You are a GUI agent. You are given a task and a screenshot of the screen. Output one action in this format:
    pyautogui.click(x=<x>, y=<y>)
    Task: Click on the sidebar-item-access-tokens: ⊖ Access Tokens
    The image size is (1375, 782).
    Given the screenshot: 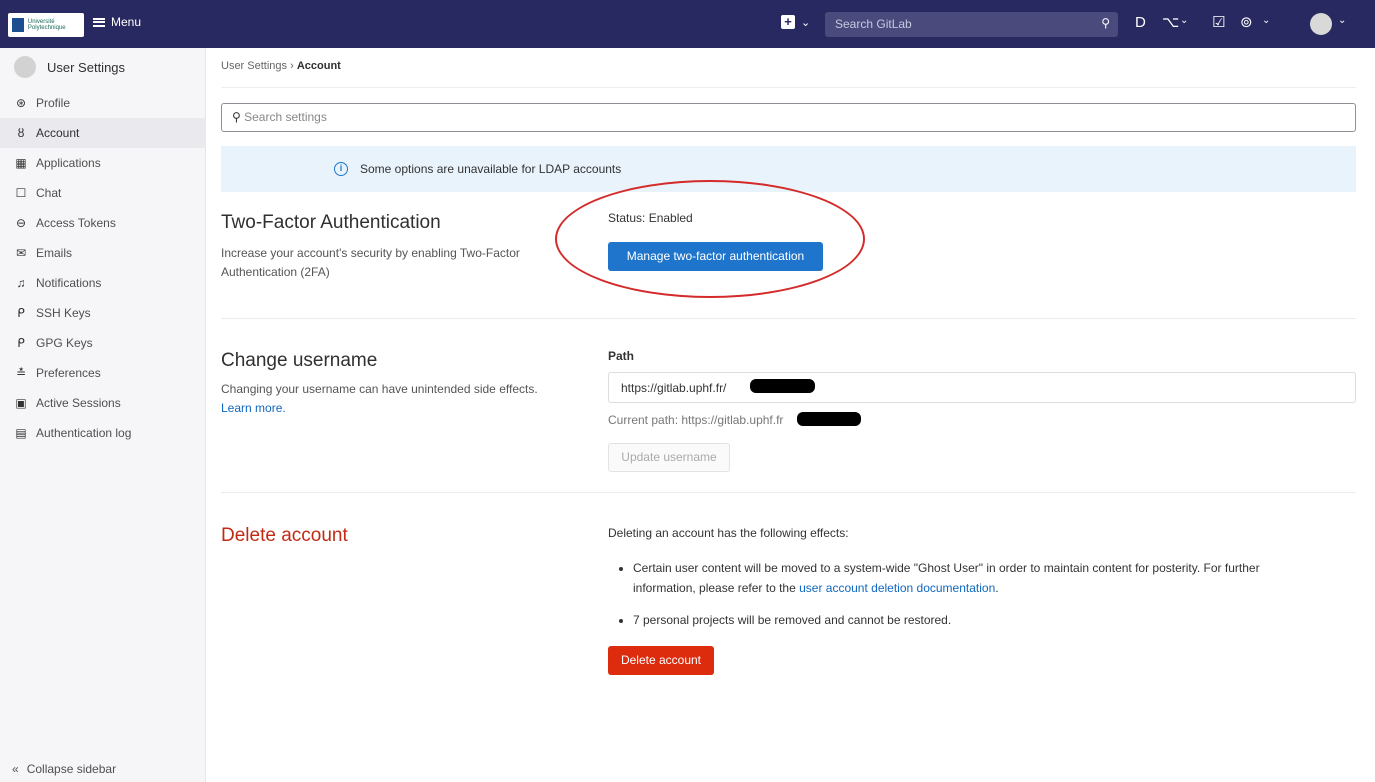 What is the action you would take?
    pyautogui.click(x=103, y=223)
    